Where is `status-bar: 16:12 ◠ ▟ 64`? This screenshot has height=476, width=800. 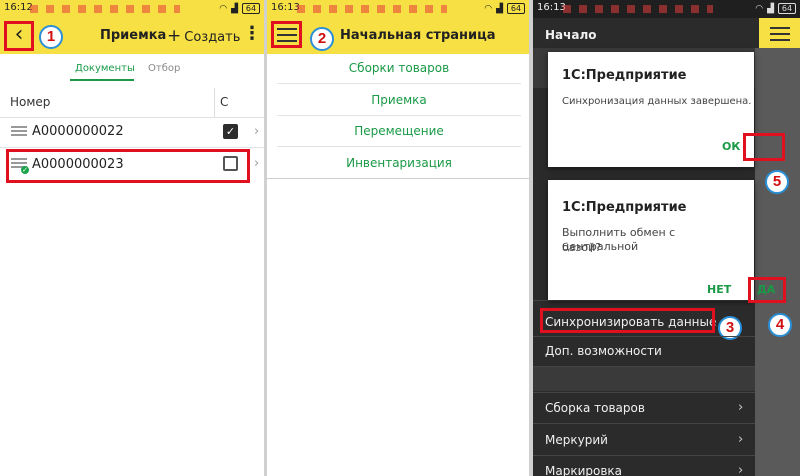 status-bar: 16:12 ◠ ▟ 64 is located at coordinates (132, 9).